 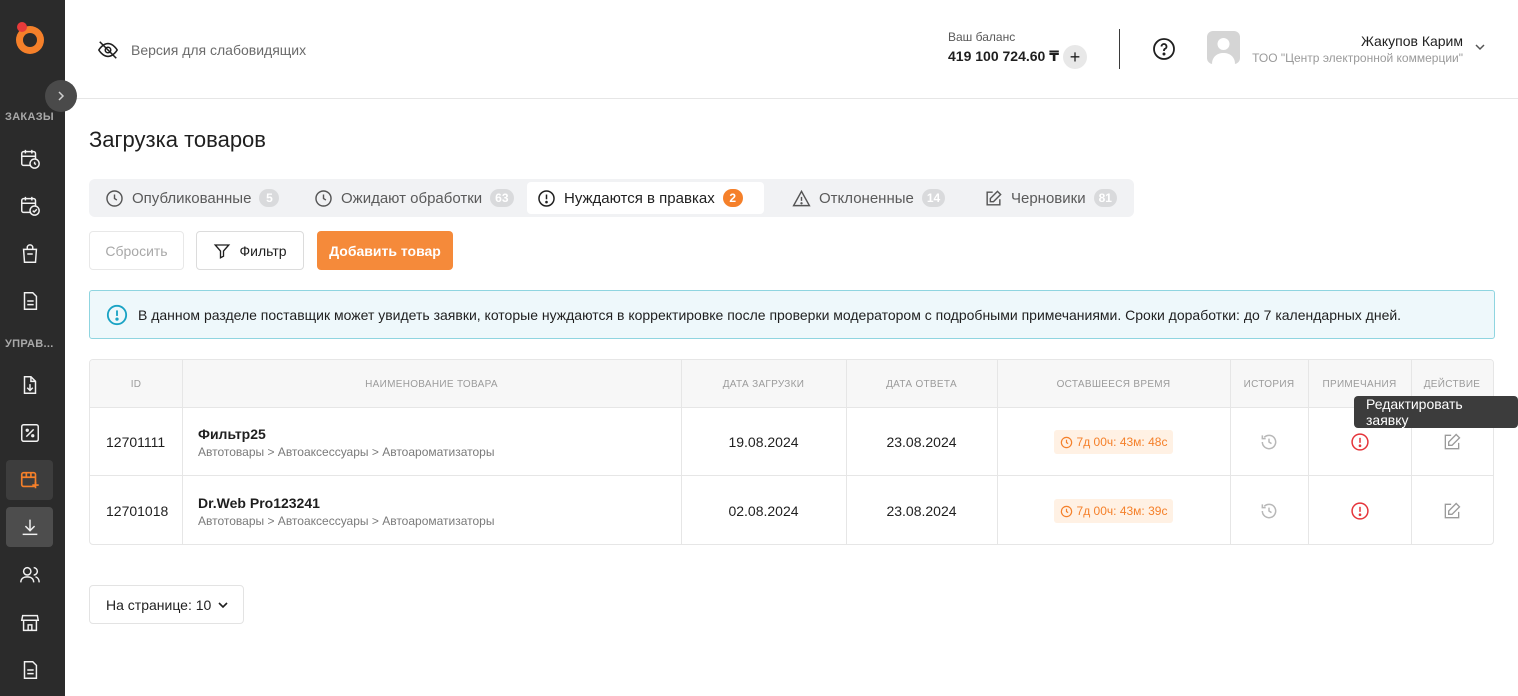 I want to click on sidebar-item-discounts, so click(x=29, y=433).